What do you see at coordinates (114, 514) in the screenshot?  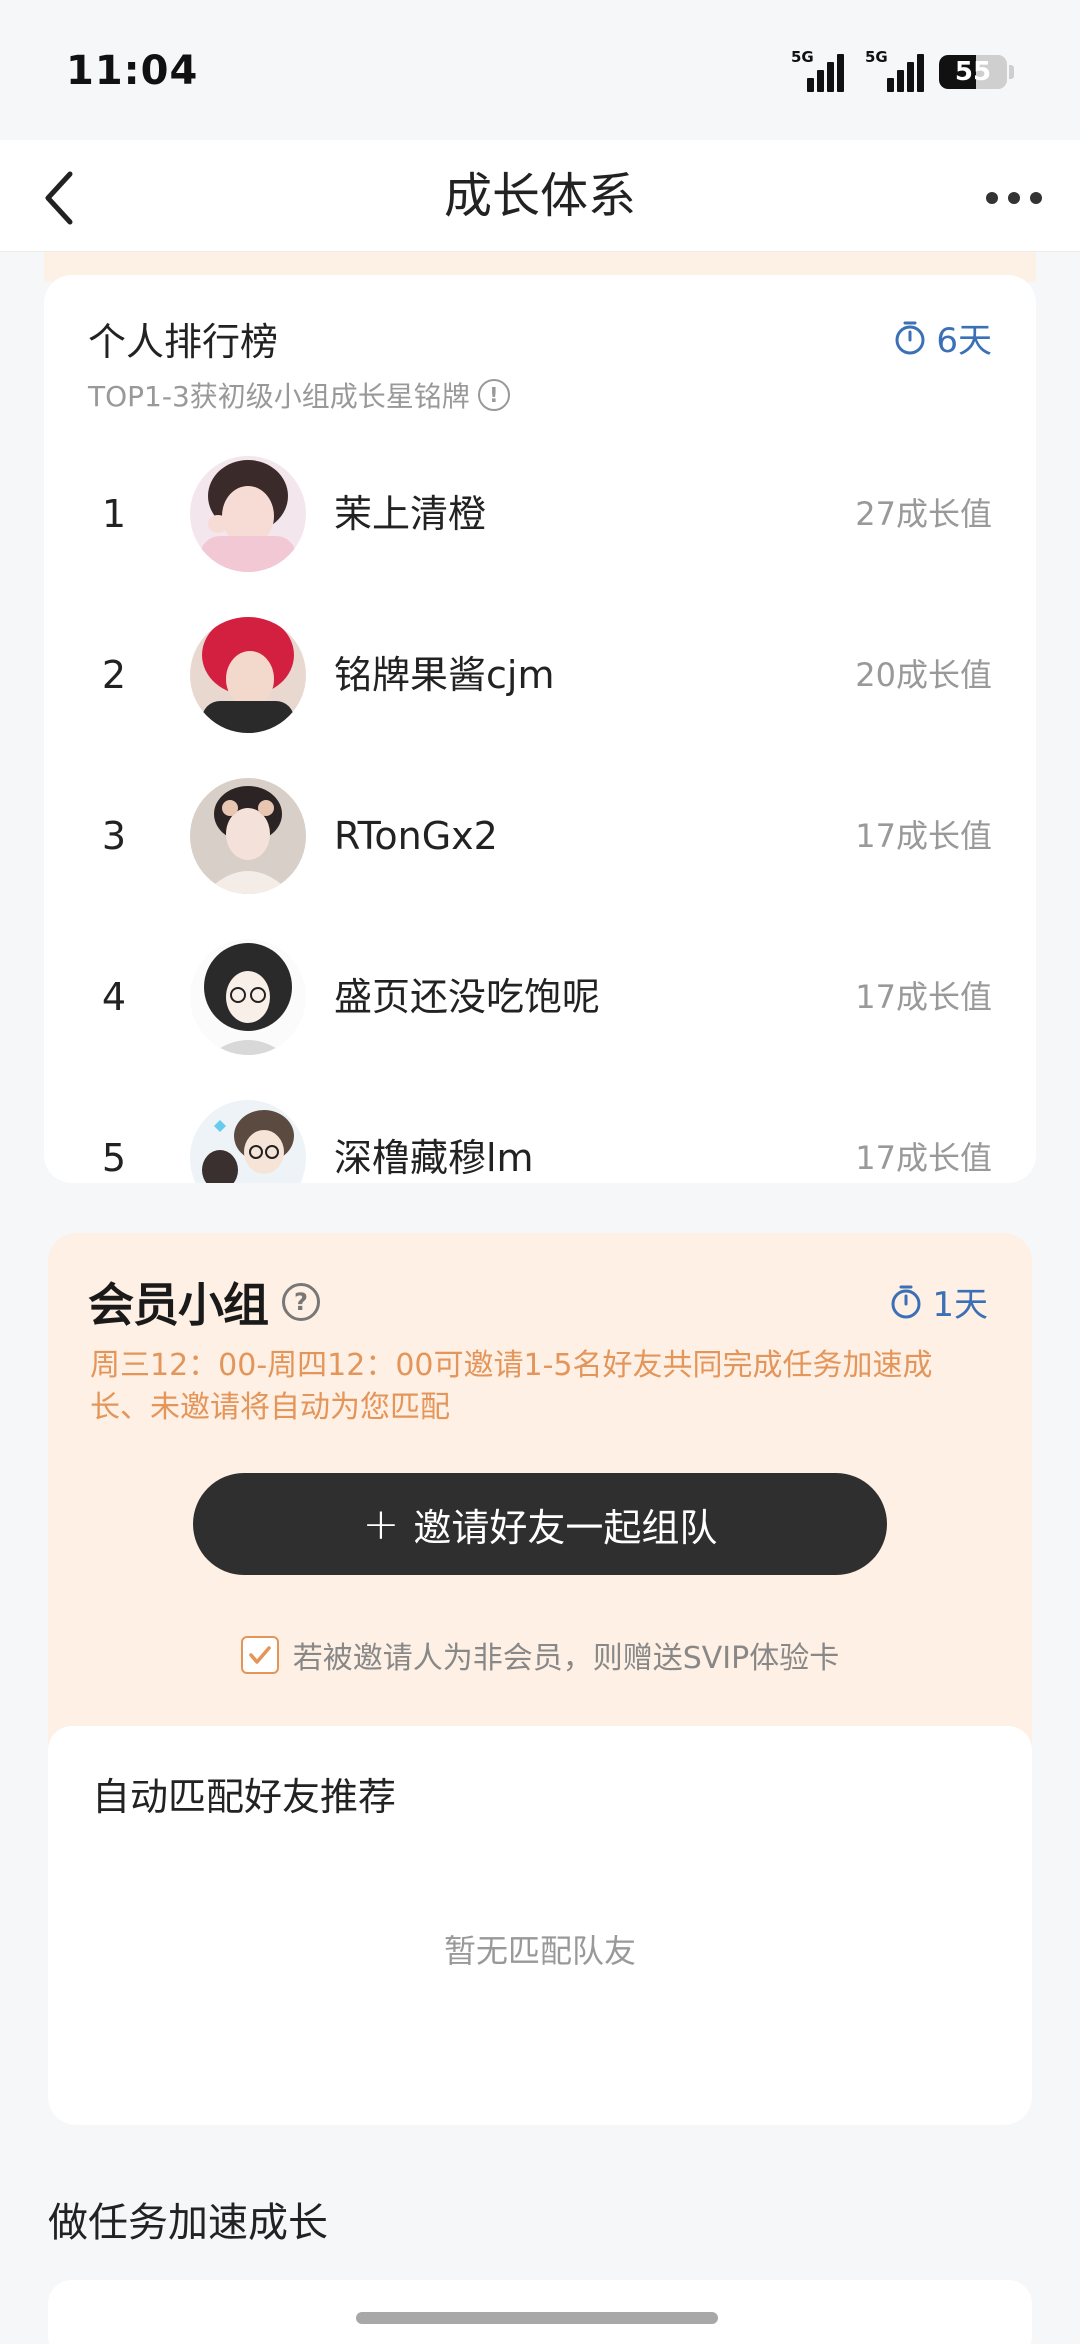 I see `rank-number: 1` at bounding box center [114, 514].